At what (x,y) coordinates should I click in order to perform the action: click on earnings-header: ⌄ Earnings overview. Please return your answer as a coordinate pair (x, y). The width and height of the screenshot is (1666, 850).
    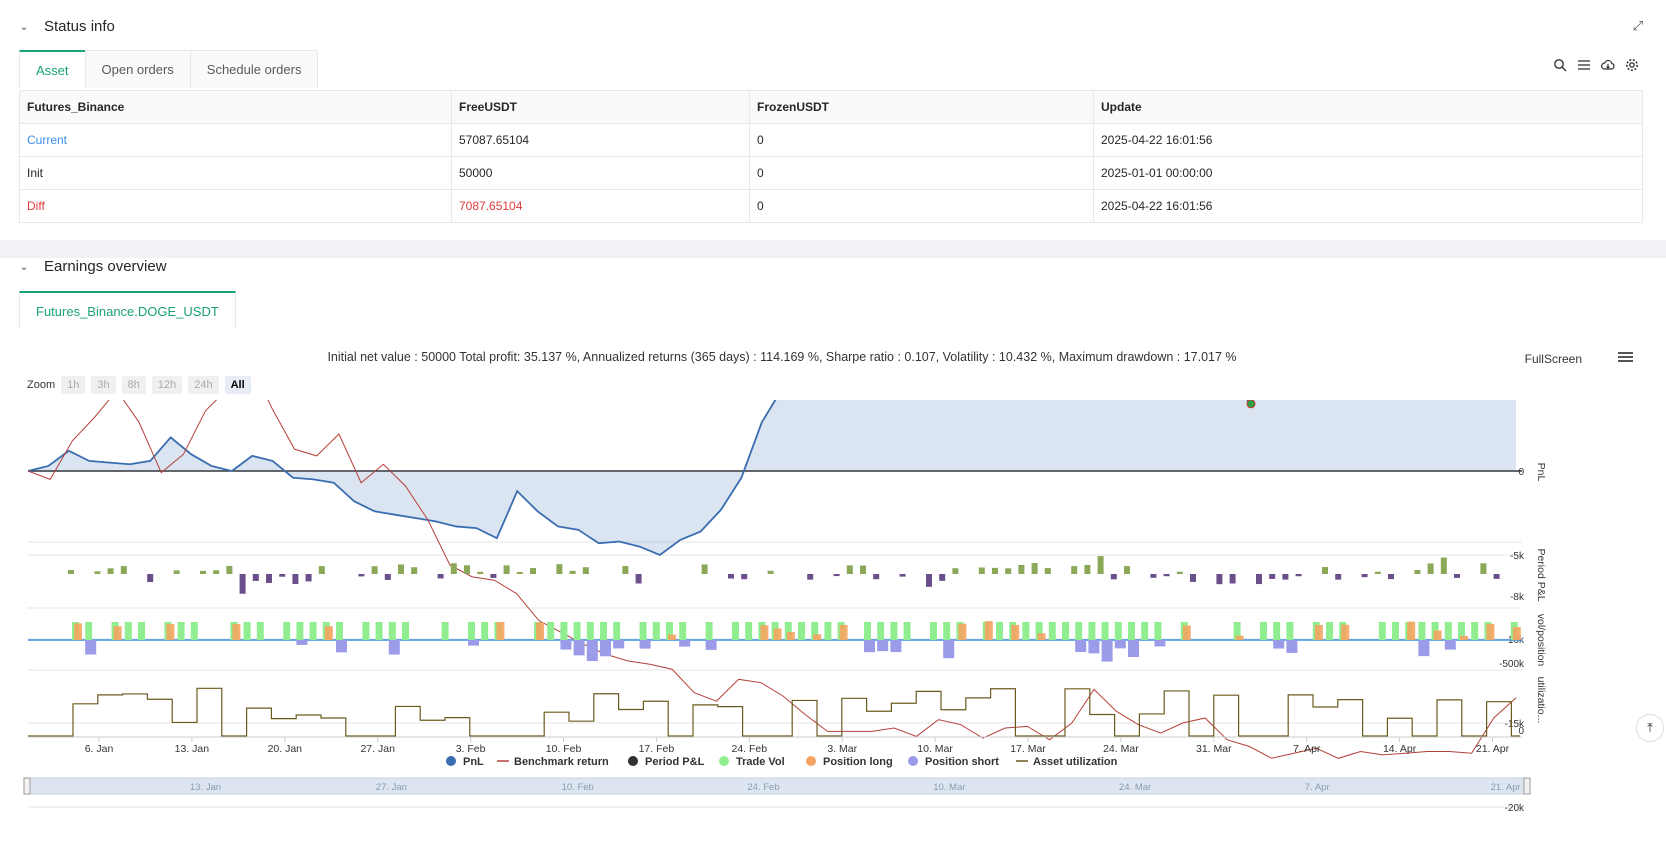
    Looking at the image, I should click on (92, 266).